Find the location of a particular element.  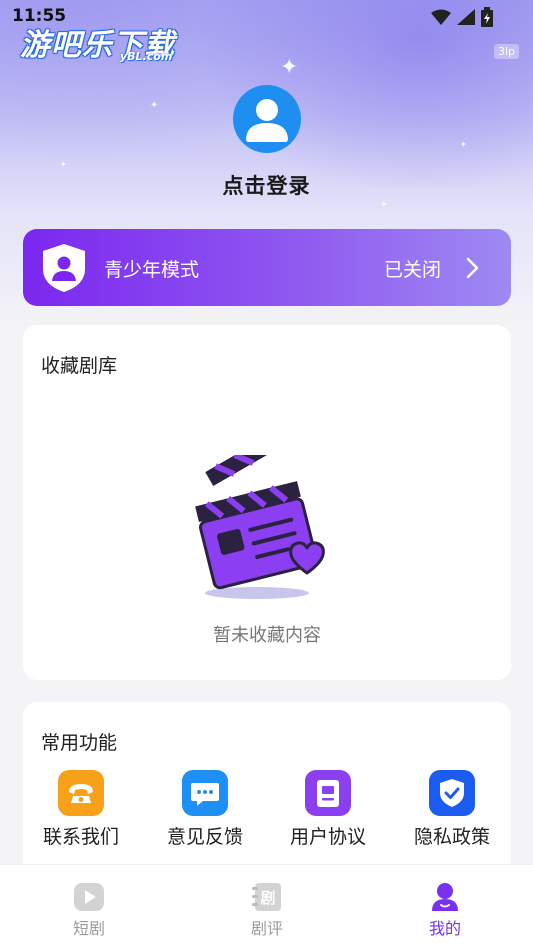

tab-mine: 我的 is located at coordinates (444, 906).